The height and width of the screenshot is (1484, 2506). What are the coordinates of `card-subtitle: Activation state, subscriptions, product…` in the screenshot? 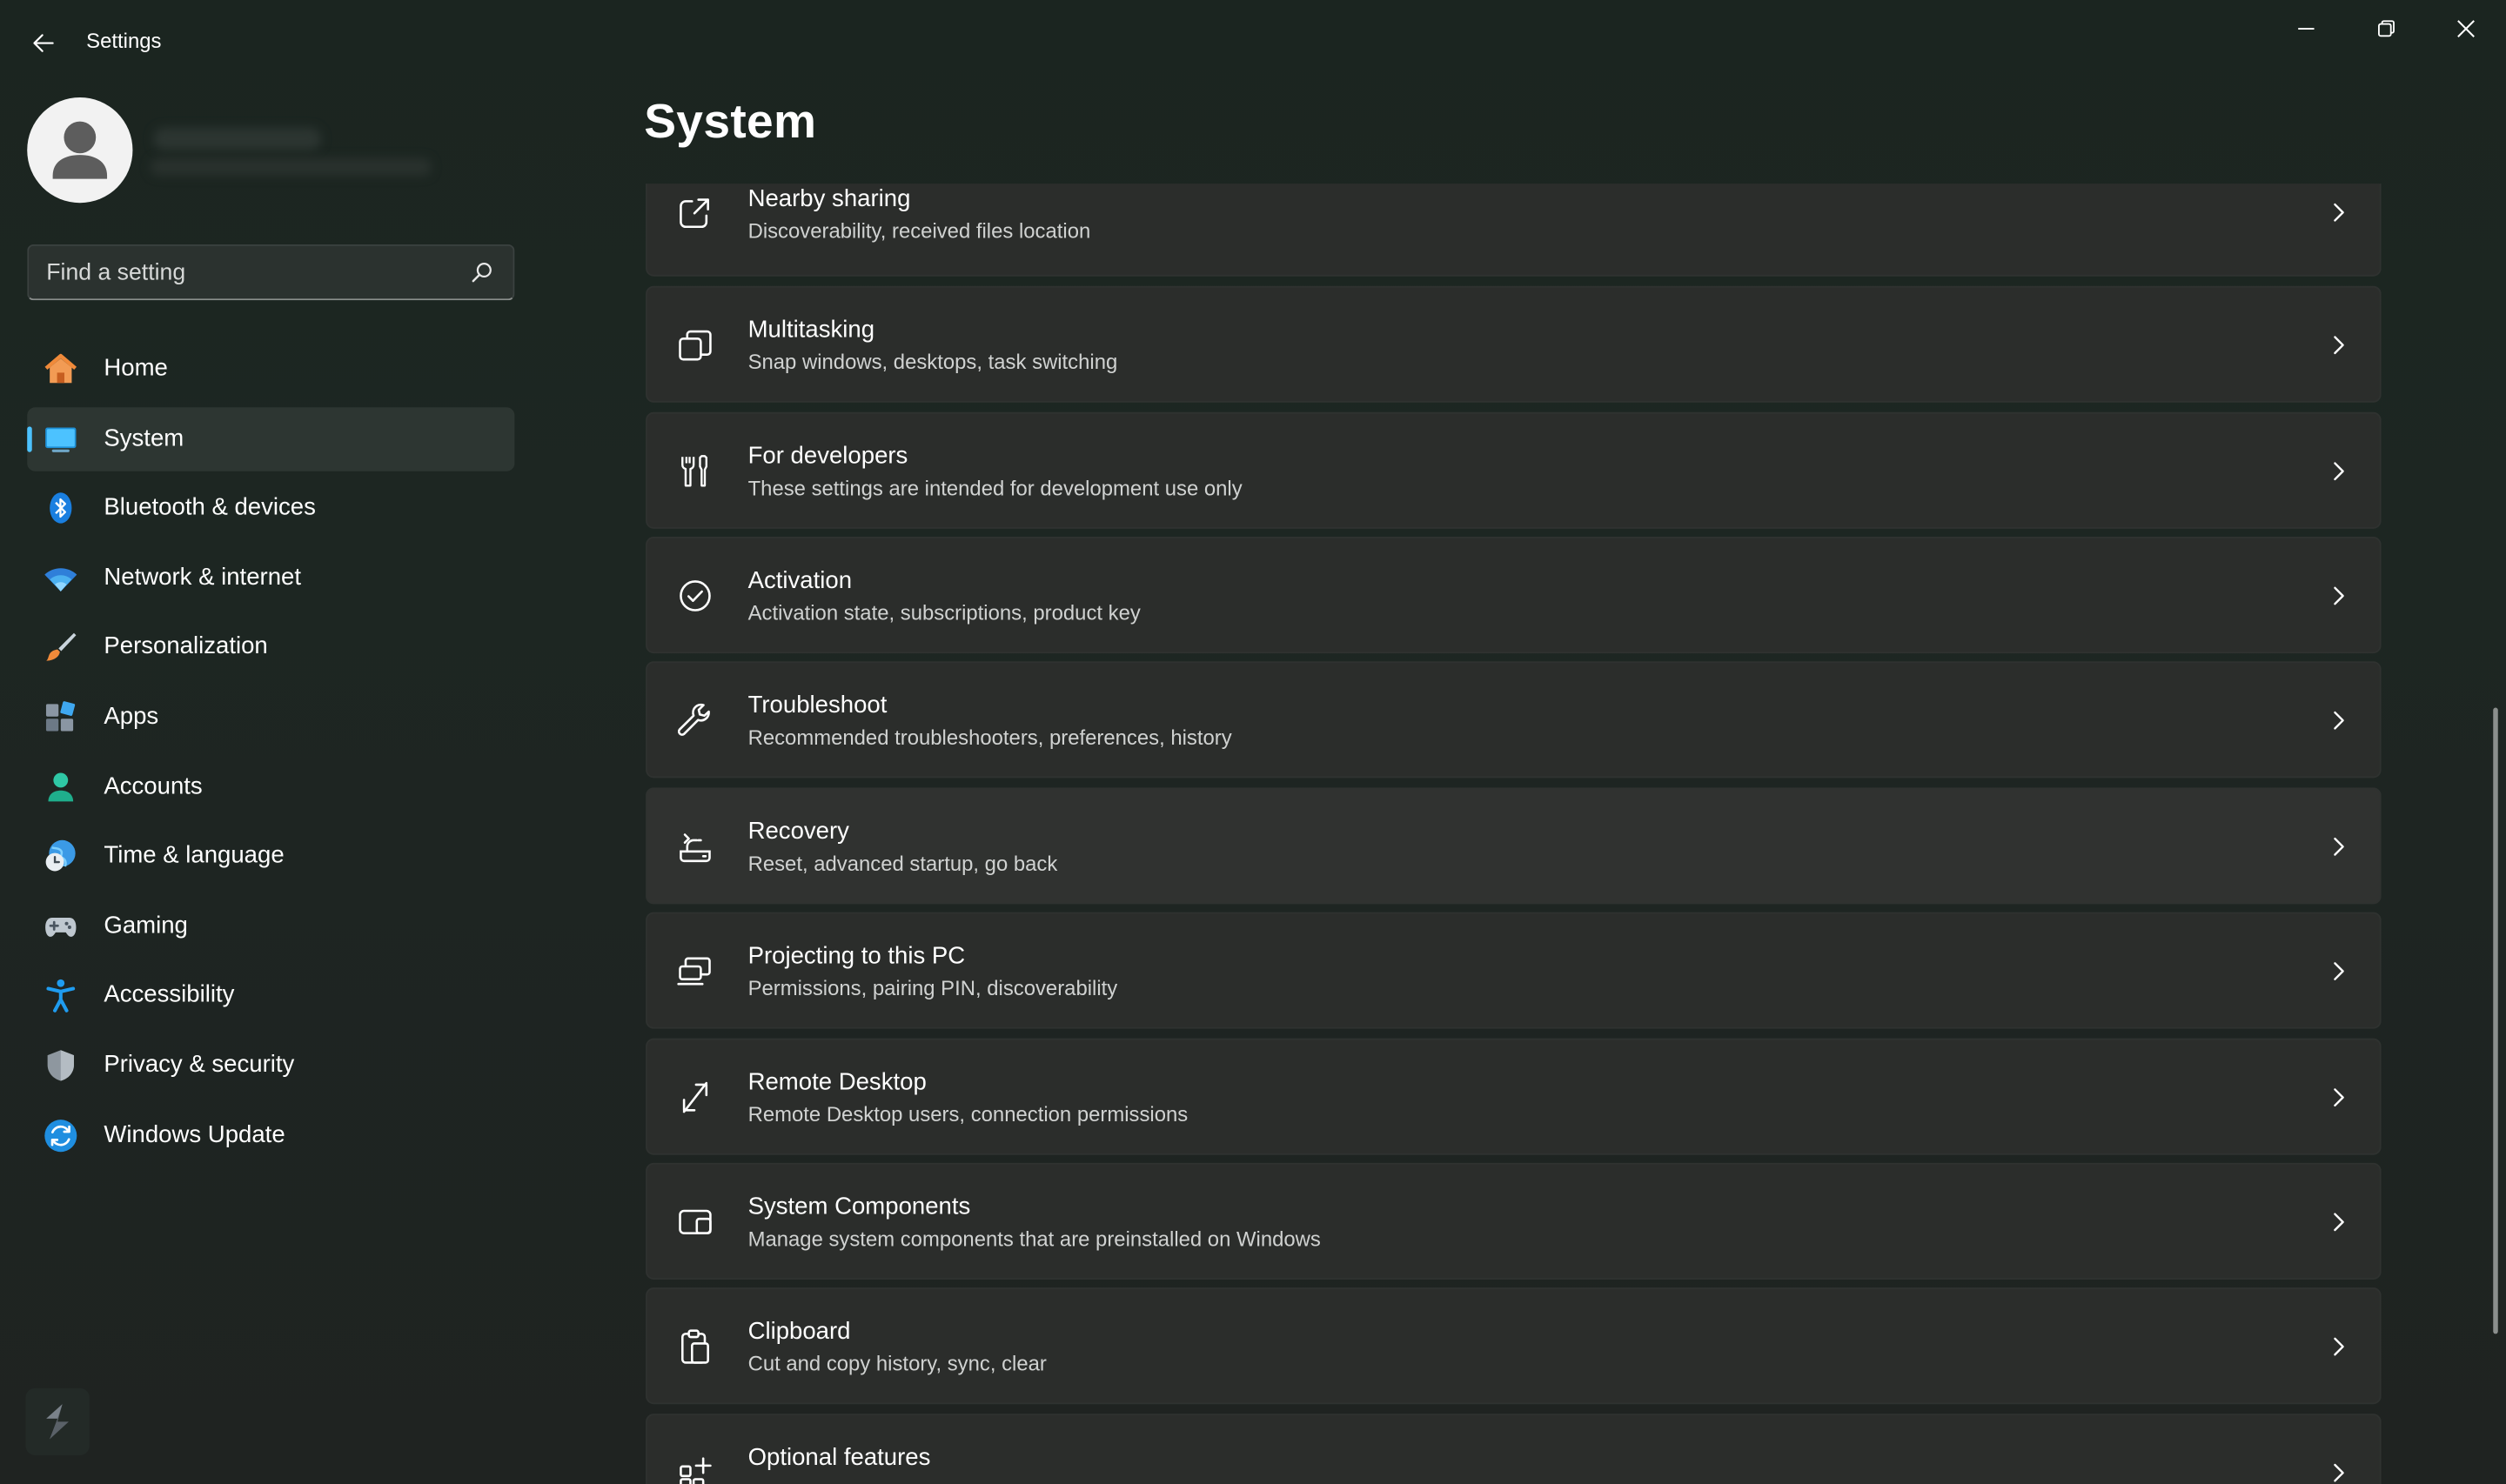 It's located at (944, 612).